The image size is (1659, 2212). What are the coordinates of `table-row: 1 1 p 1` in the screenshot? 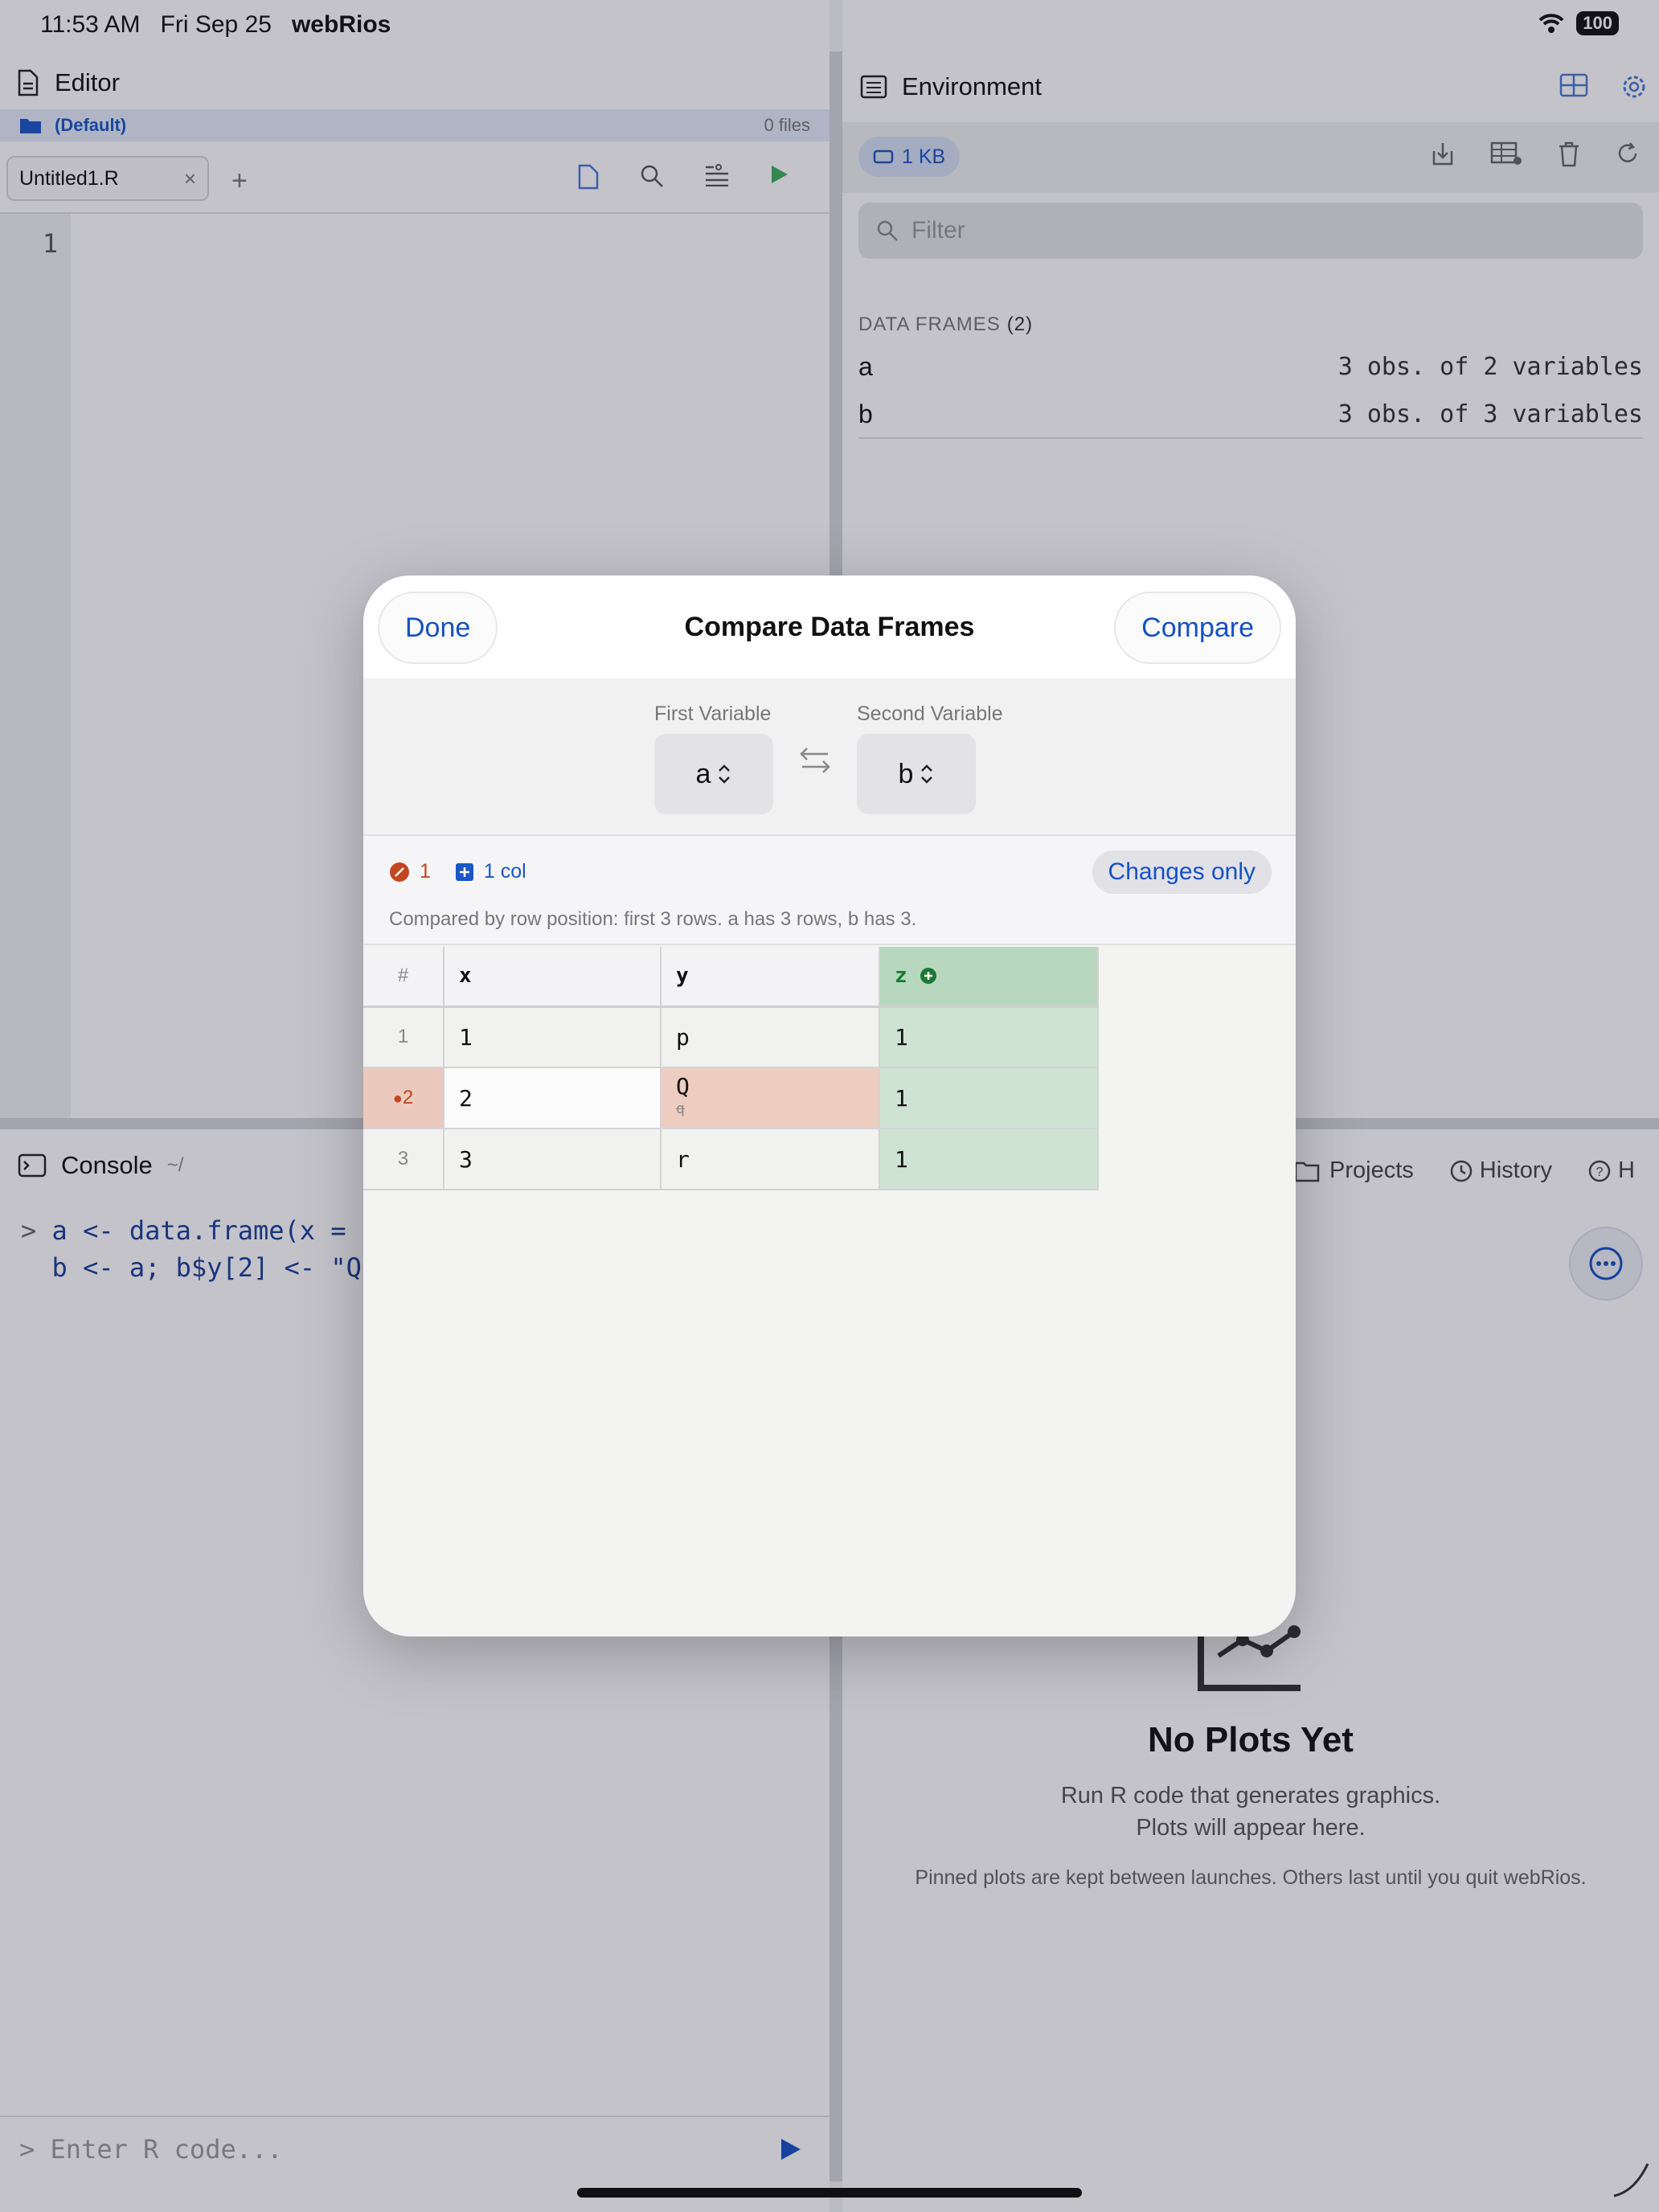 It's located at (731, 1037).